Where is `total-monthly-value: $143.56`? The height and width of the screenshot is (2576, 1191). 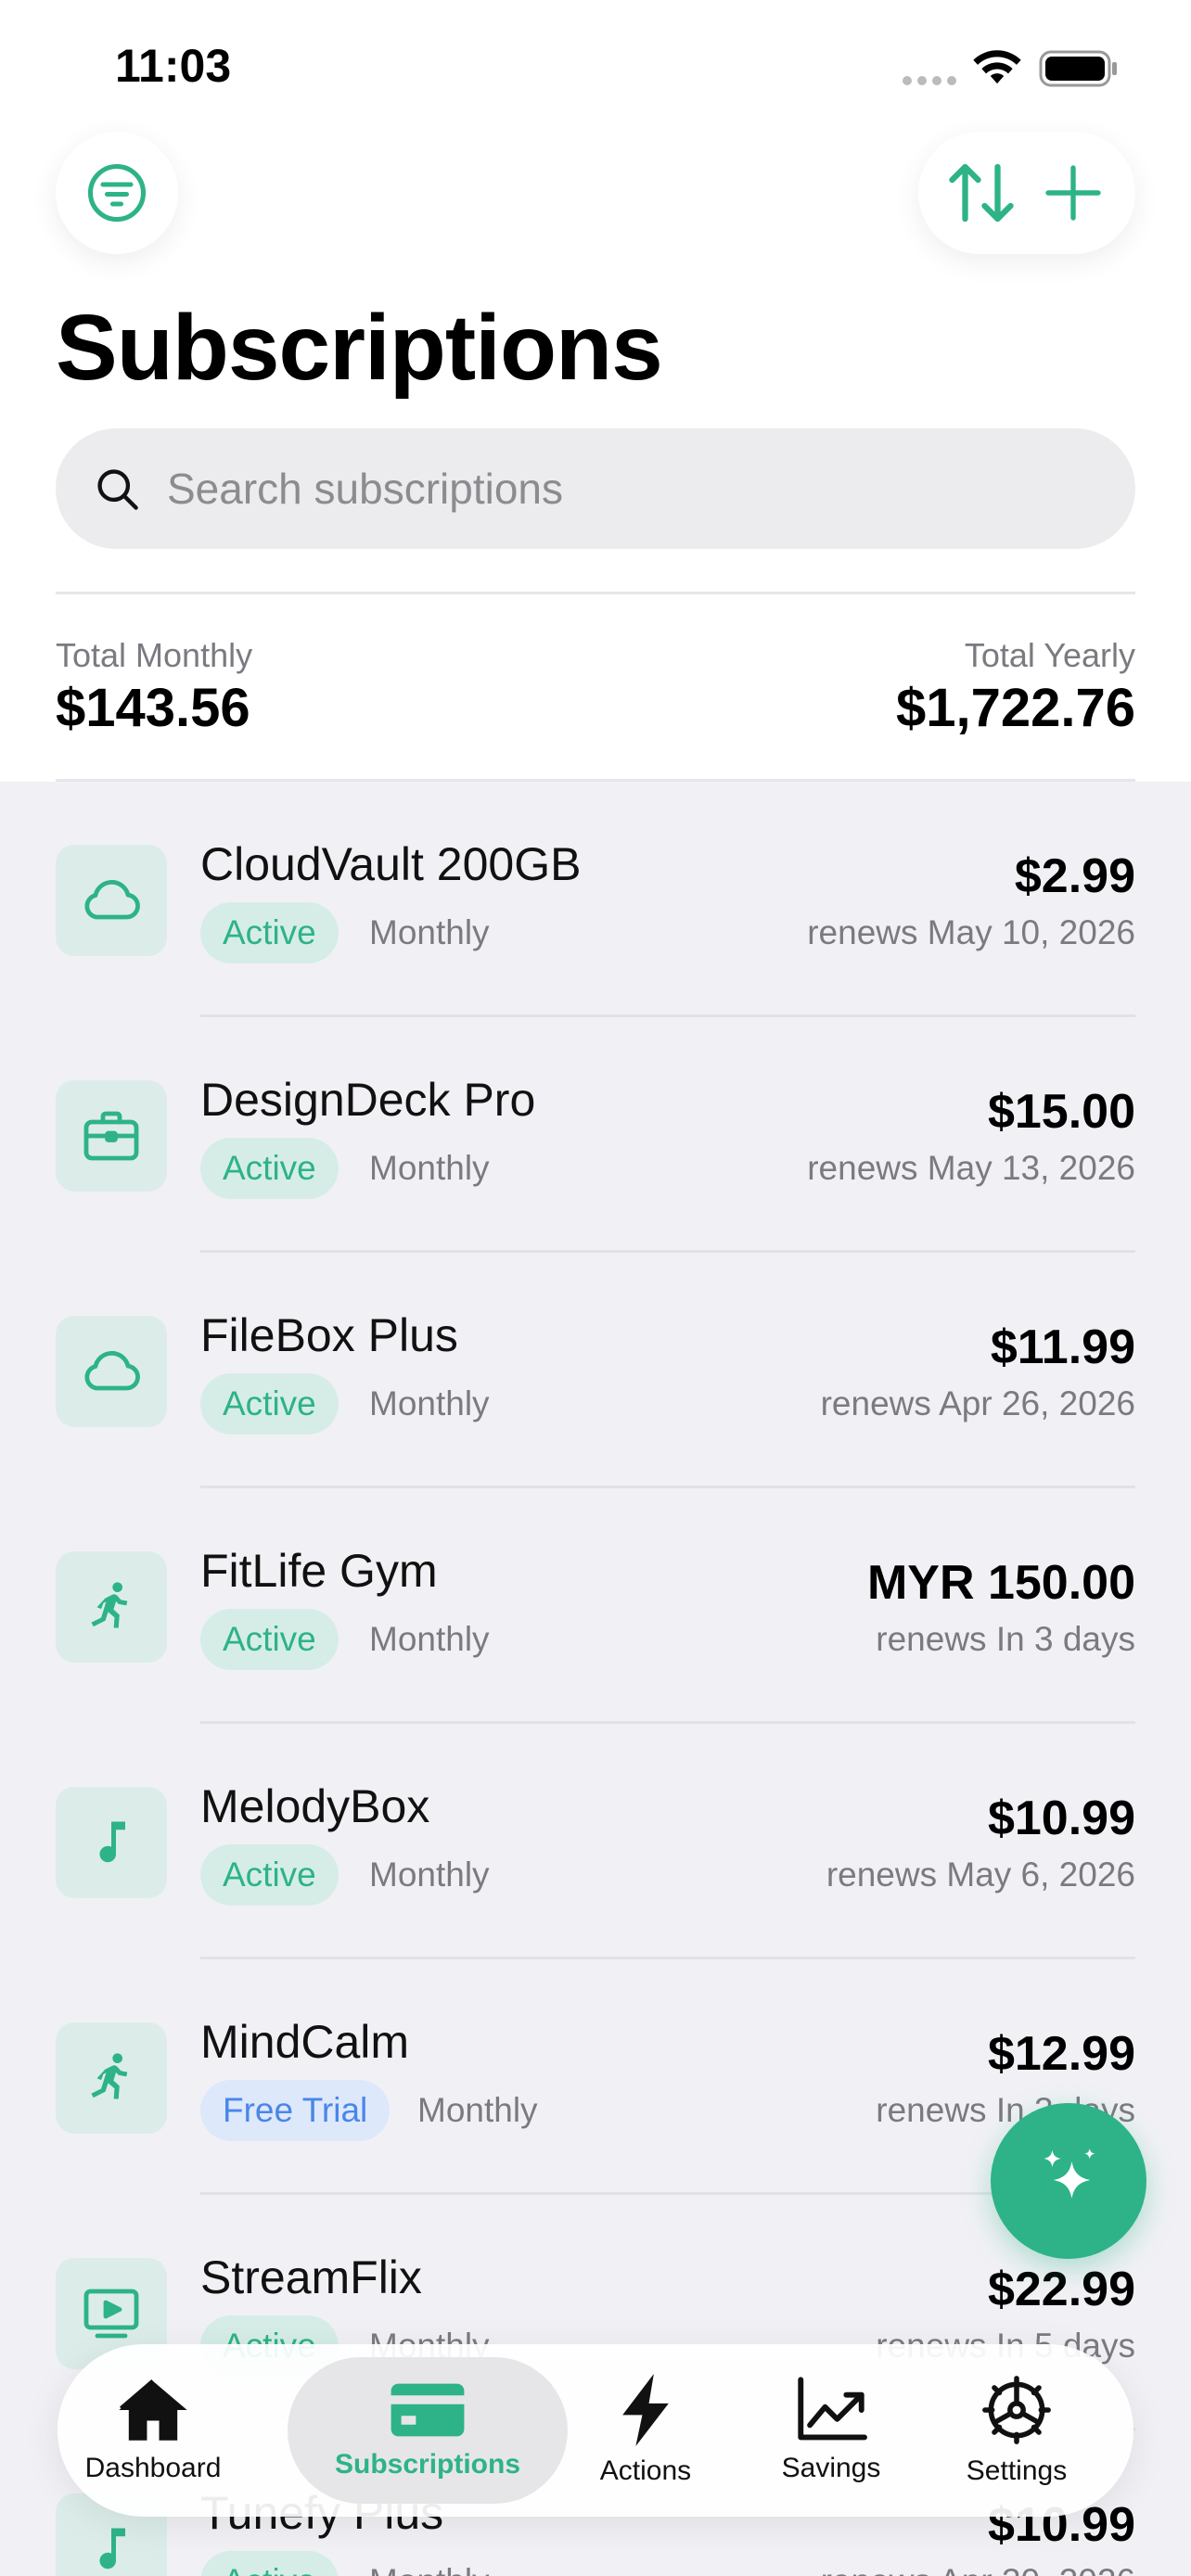
total-monthly-value: $143.56 is located at coordinates (153, 708).